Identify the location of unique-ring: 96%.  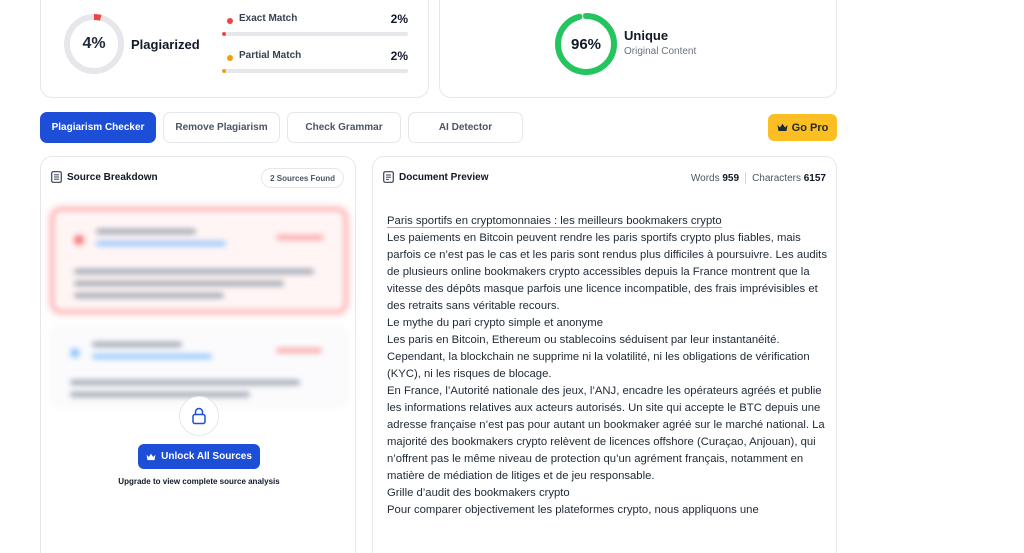
(586, 44).